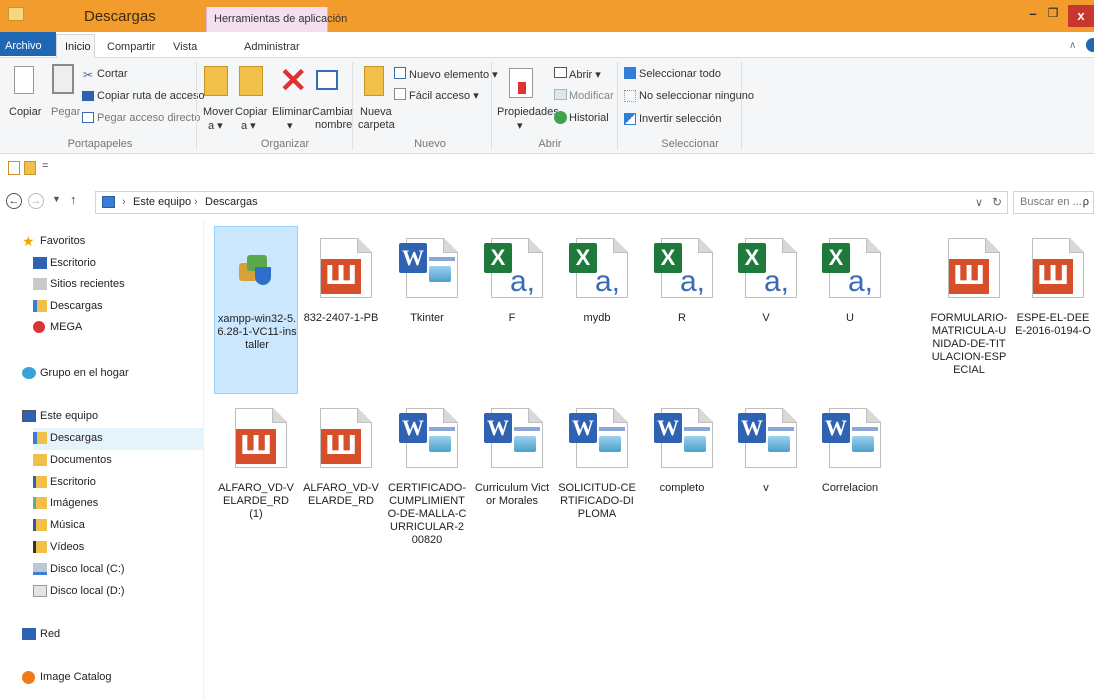 The width and height of the screenshot is (1094, 699). What do you see at coordinates (334, 125) in the screenshot?
I see `rename-button-line2: nombre` at bounding box center [334, 125].